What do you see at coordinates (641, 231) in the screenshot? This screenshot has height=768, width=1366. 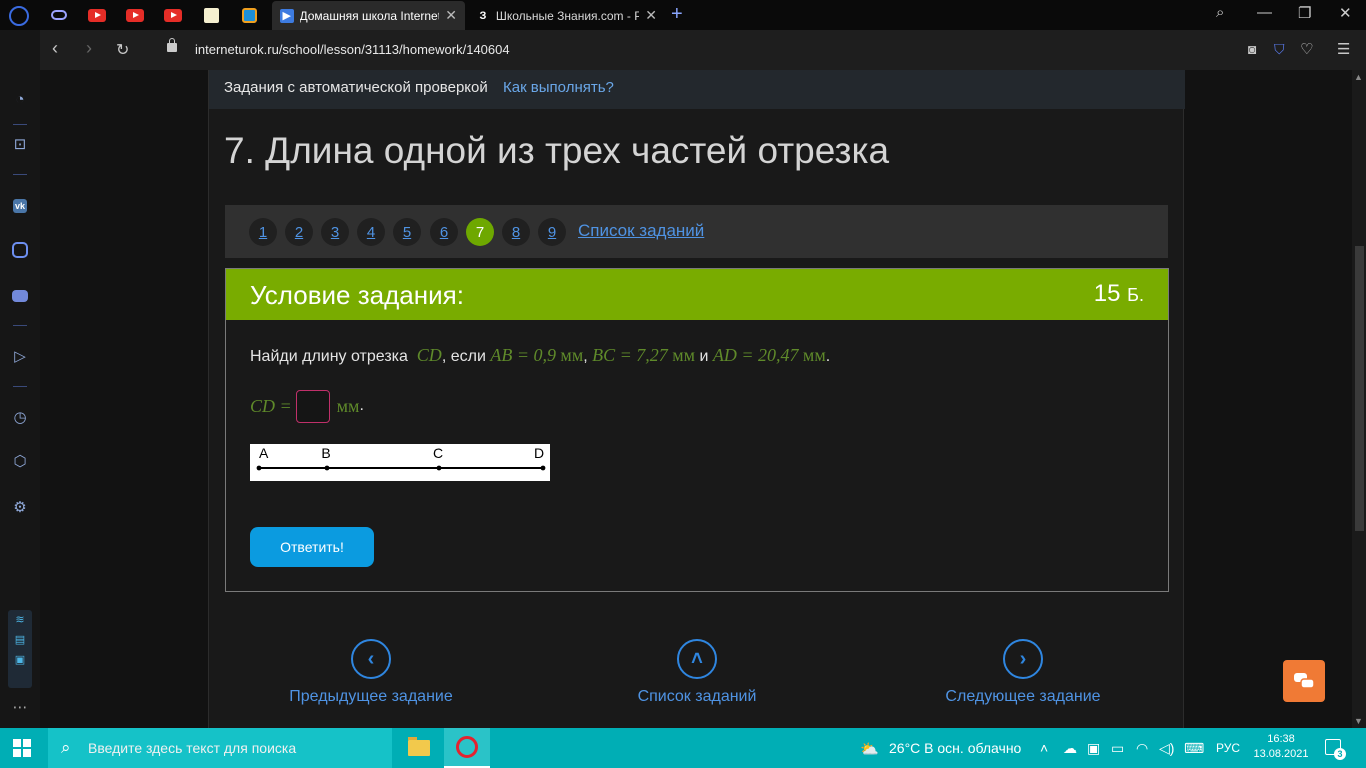 I see `task-list-link: Список заданий` at bounding box center [641, 231].